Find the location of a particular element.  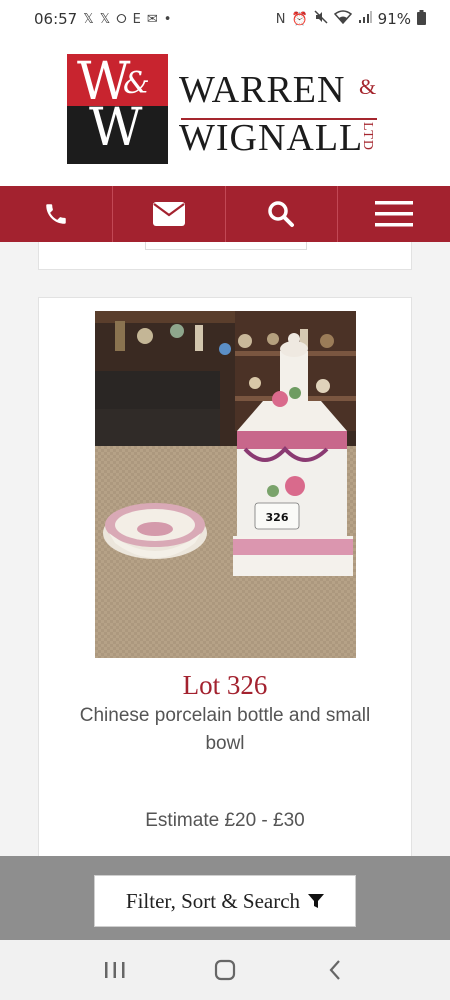

lot-description: Chinese porcelain bottle and small bowl is located at coordinates (225, 729).